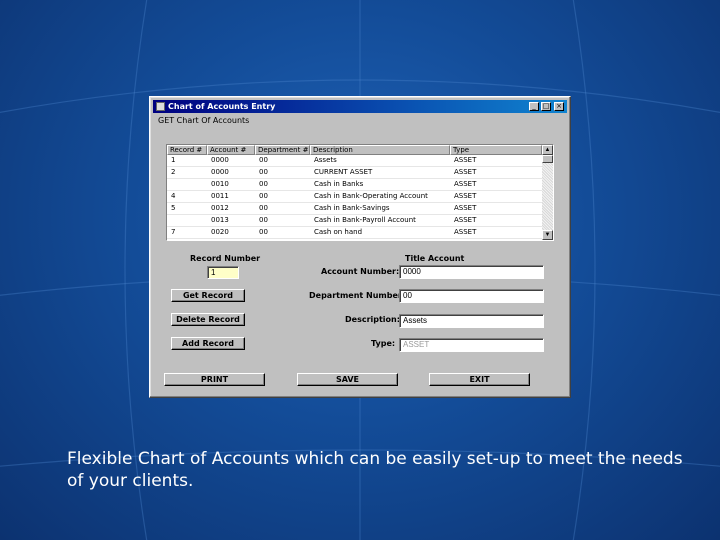  Describe the element at coordinates (231, 150) in the screenshot. I see `column-header-account: Account #` at that location.